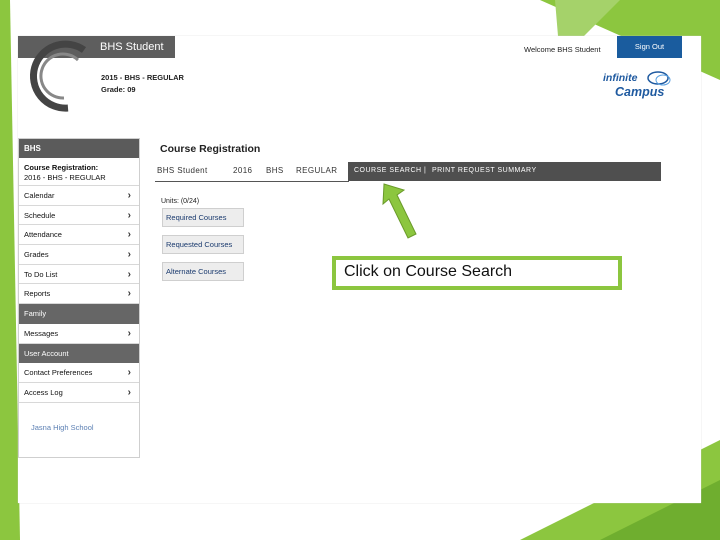 This screenshot has width=720, height=540. What do you see at coordinates (61, 167) in the screenshot?
I see `course-registration-label: Course Registration:` at bounding box center [61, 167].